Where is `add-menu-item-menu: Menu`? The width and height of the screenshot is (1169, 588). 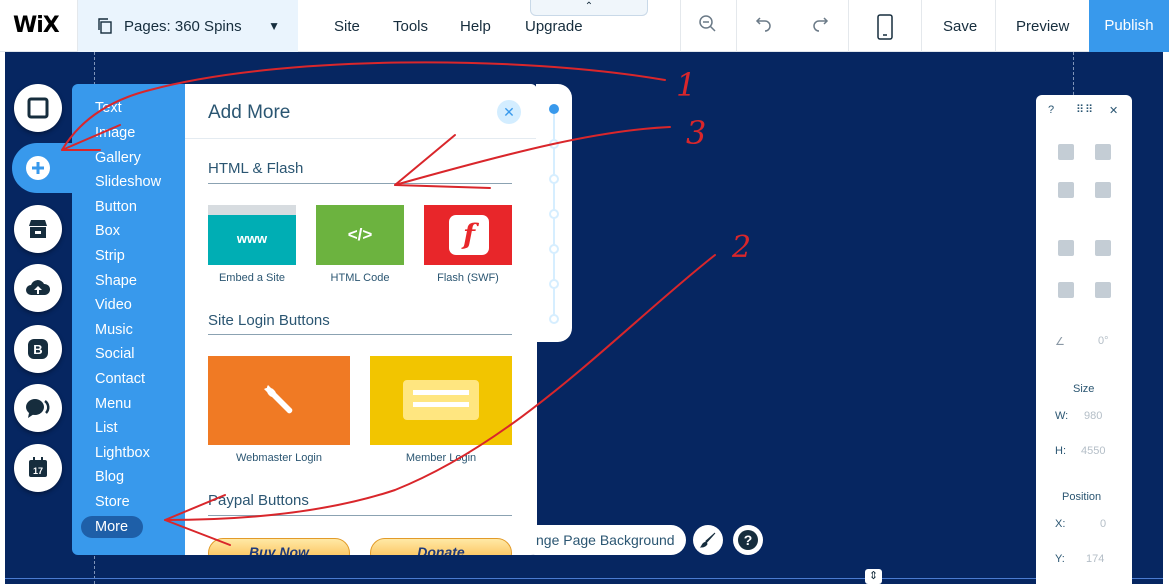
add-menu-item-menu: Menu is located at coordinates (113, 404).